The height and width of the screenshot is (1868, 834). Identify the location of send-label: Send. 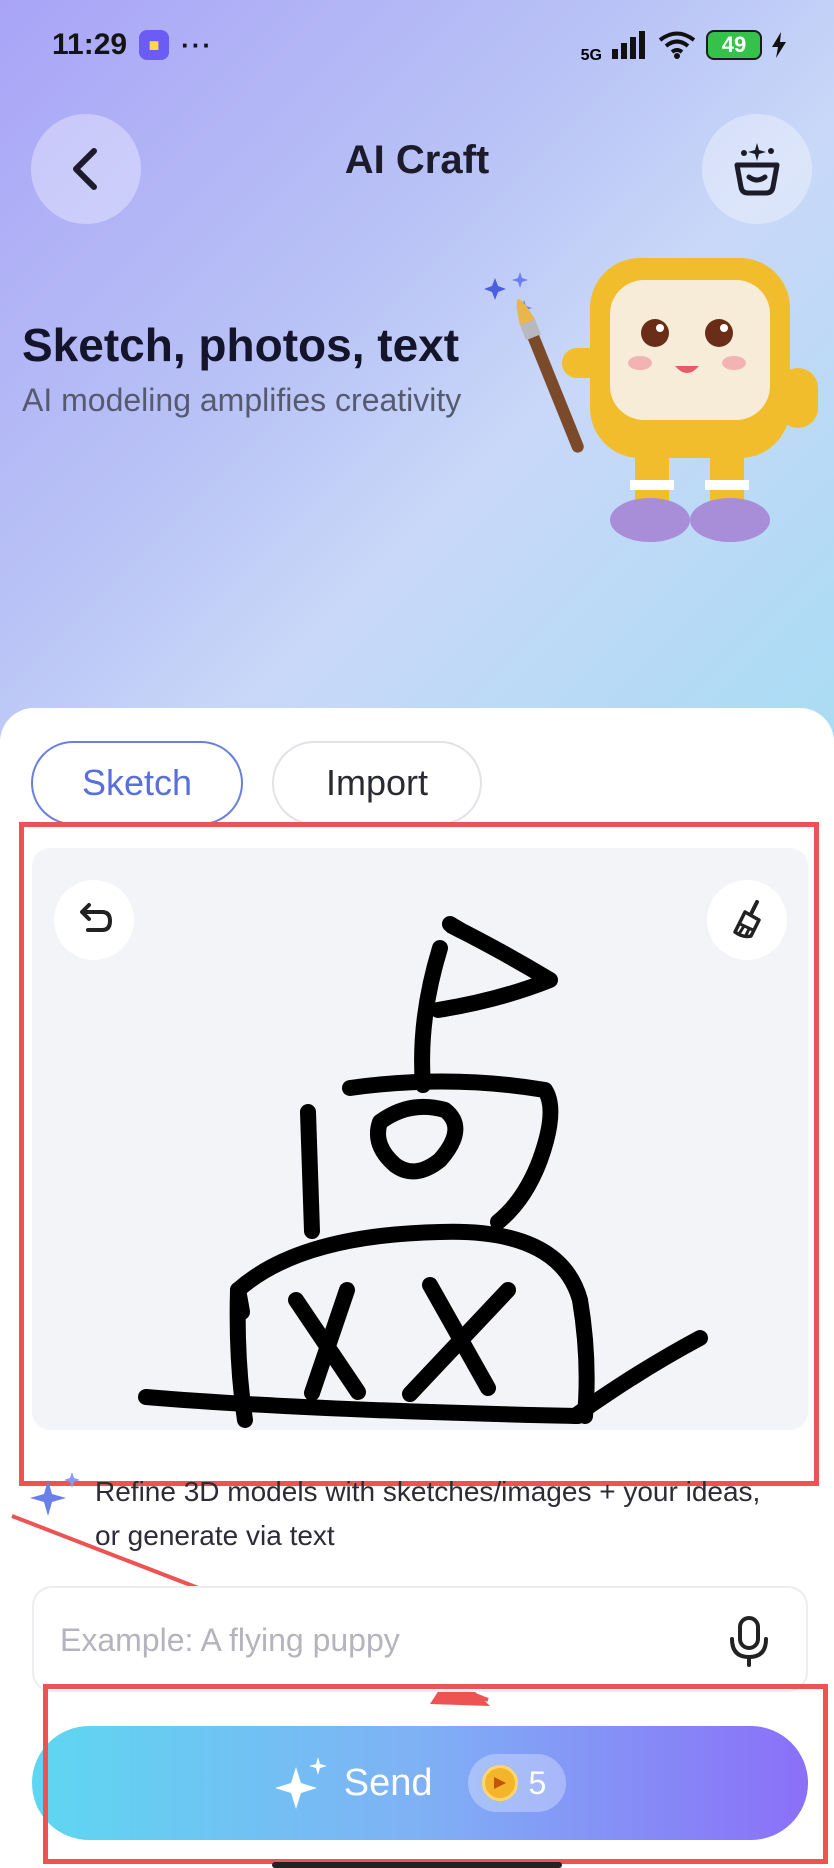
(388, 1782).